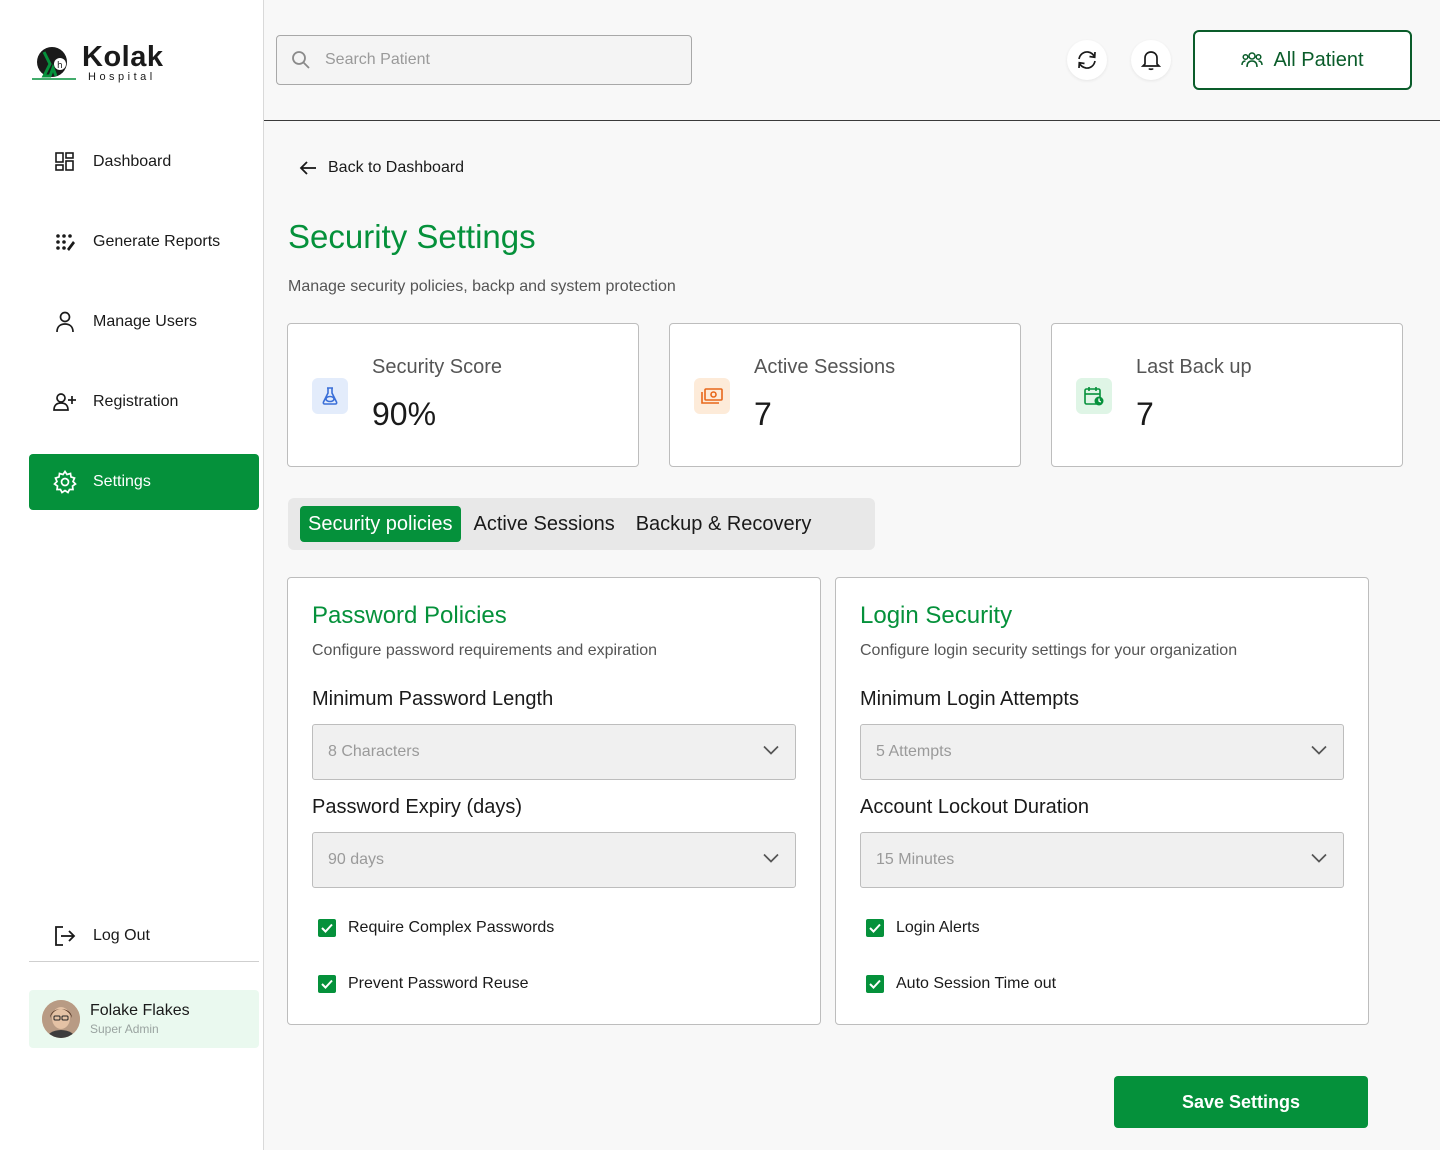  I want to click on svg-text: h, so click(60, 66).